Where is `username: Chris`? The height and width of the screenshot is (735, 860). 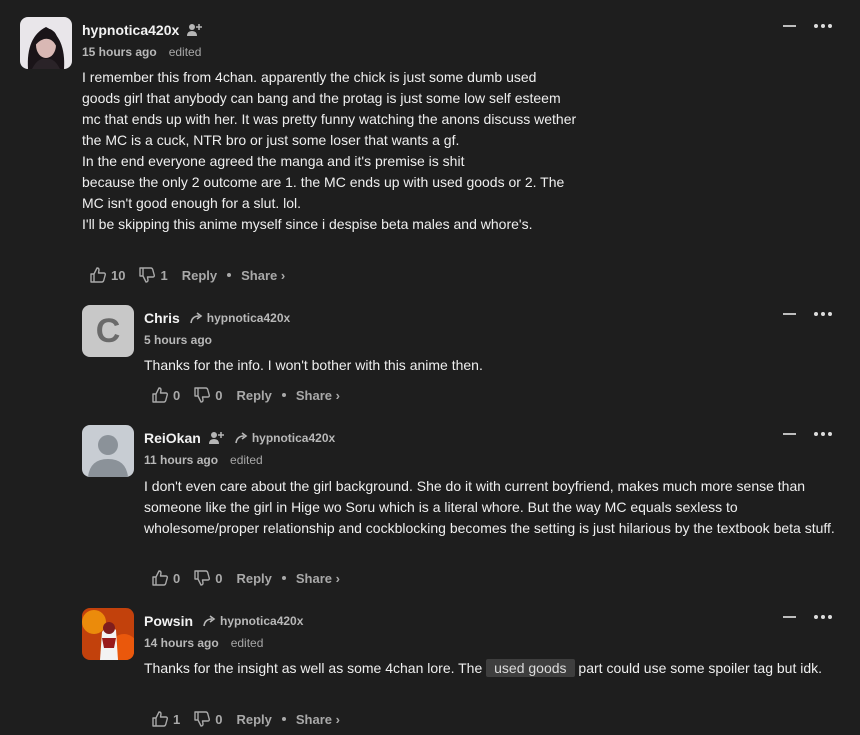
username: Chris is located at coordinates (162, 318).